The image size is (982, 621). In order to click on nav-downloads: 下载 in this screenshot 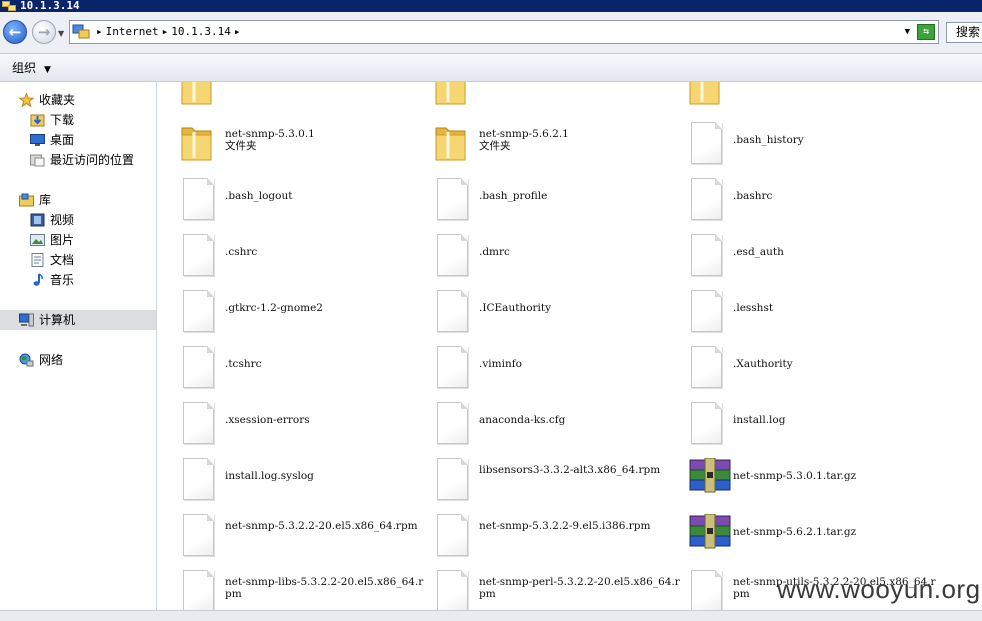, I will do `click(78, 120)`.